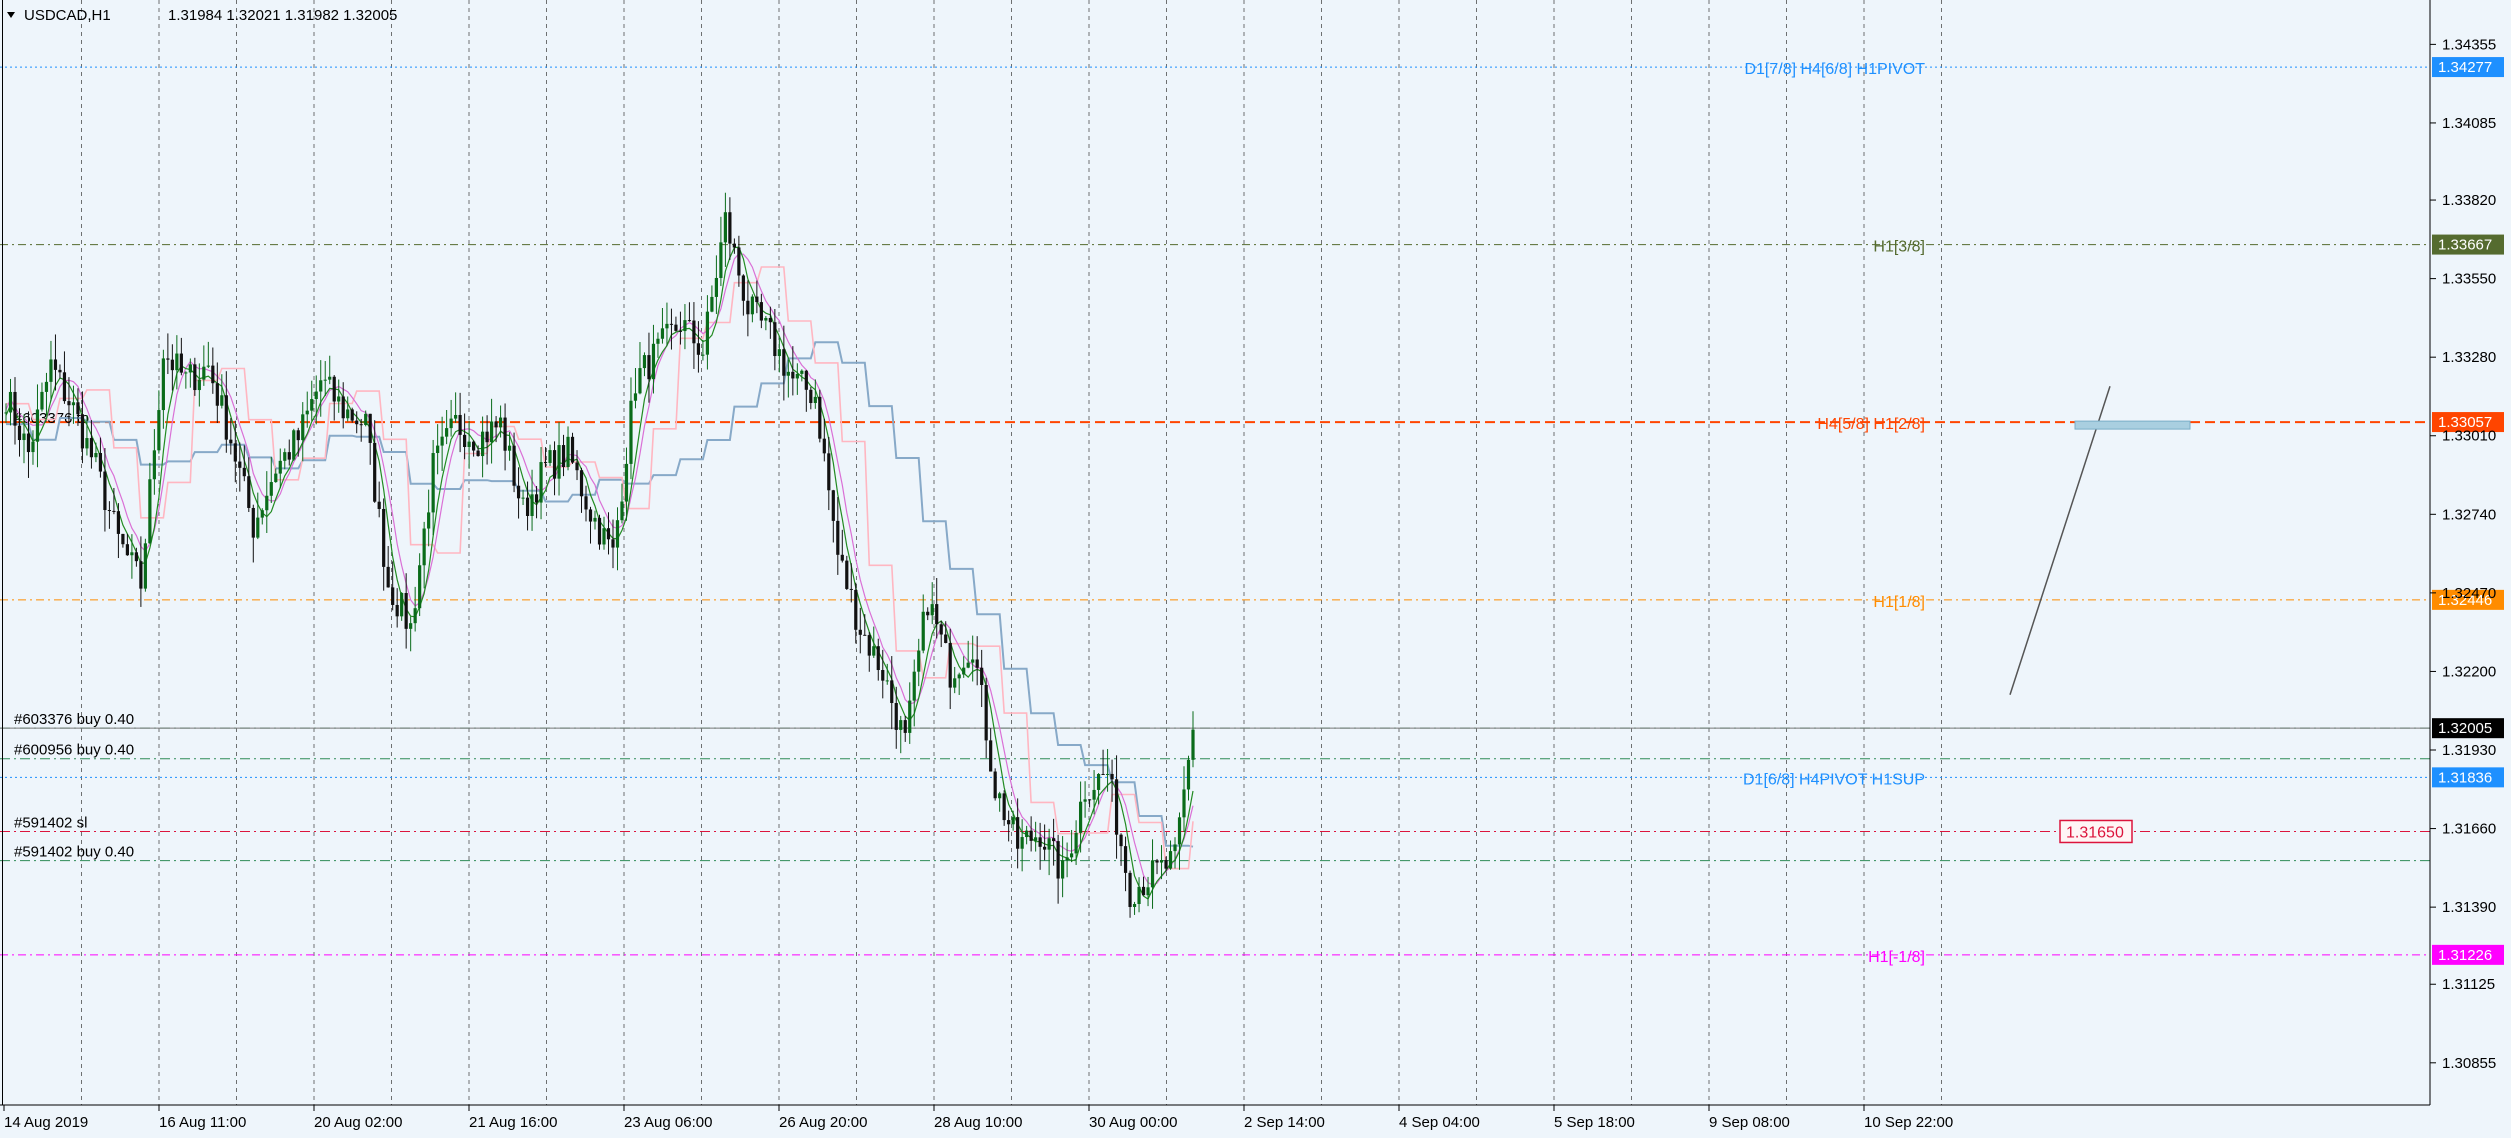  I want to click on price-tick-label: 1.34355, so click(2469, 44).